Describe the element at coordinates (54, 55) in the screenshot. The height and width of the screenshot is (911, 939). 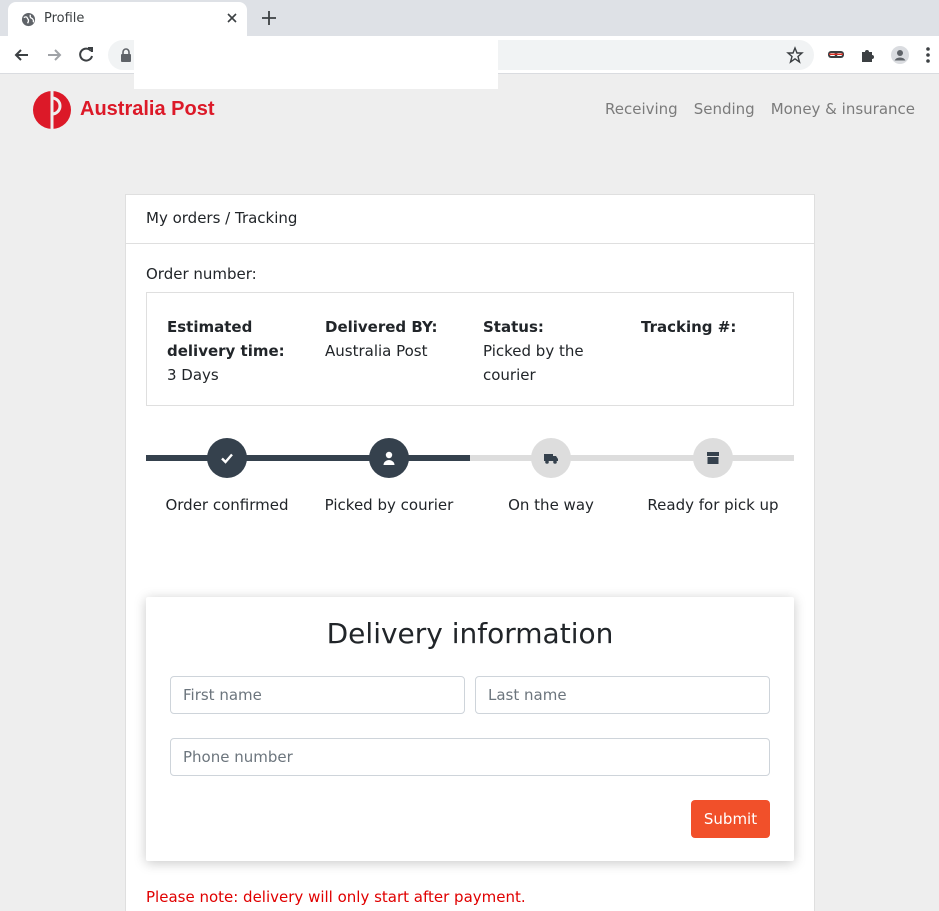
I see `forward-arrow-icon` at that location.